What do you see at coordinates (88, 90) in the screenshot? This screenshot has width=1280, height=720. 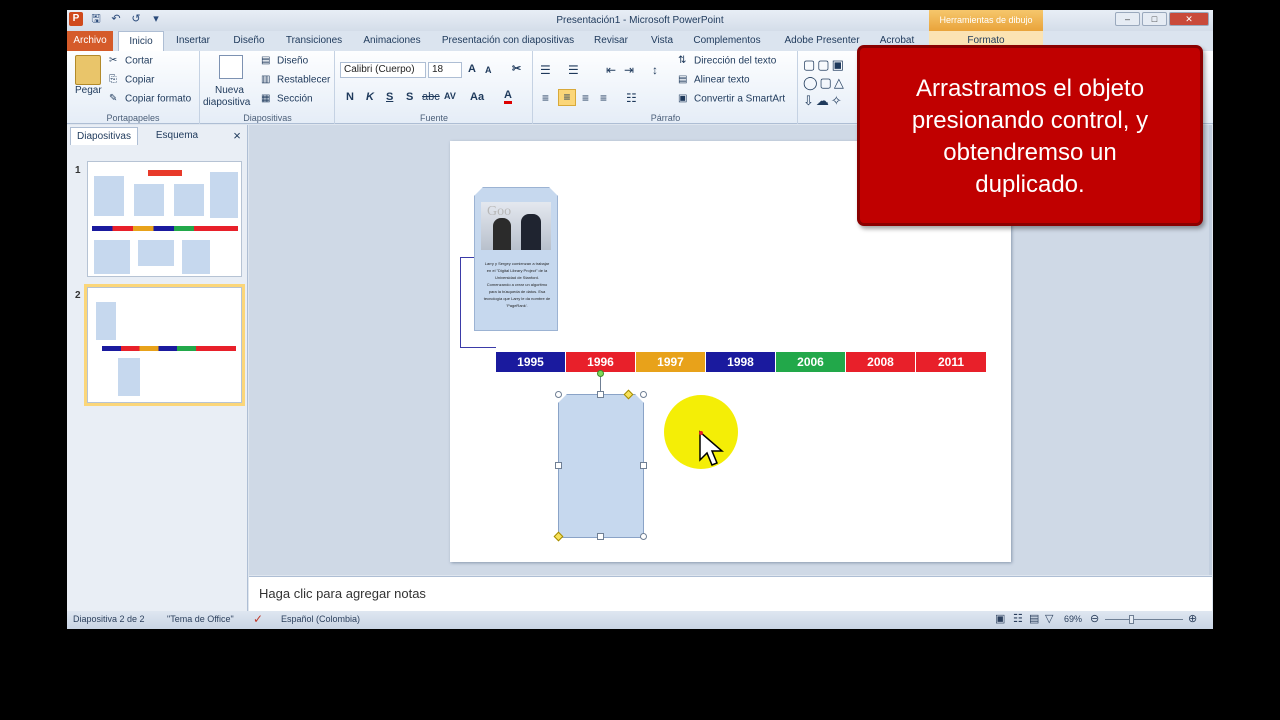 I see `paste-button: Pegar` at bounding box center [88, 90].